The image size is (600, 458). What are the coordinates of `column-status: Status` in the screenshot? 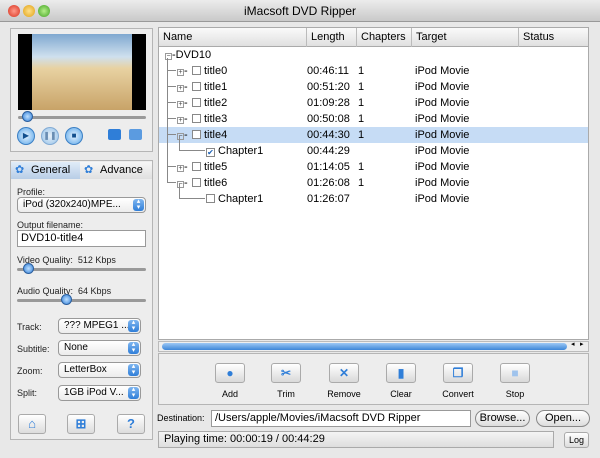 It's located at (553, 37).